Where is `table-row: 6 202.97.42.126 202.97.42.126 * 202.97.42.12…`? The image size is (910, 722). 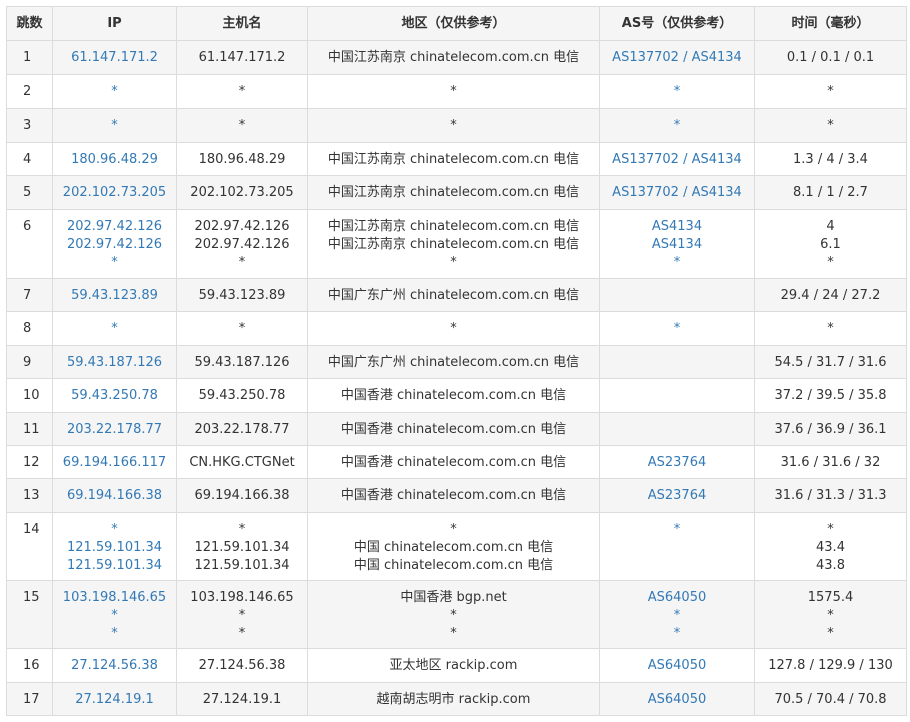 table-row: 6 202.97.42.126 202.97.42.126 * 202.97.42.12… is located at coordinates (456, 244).